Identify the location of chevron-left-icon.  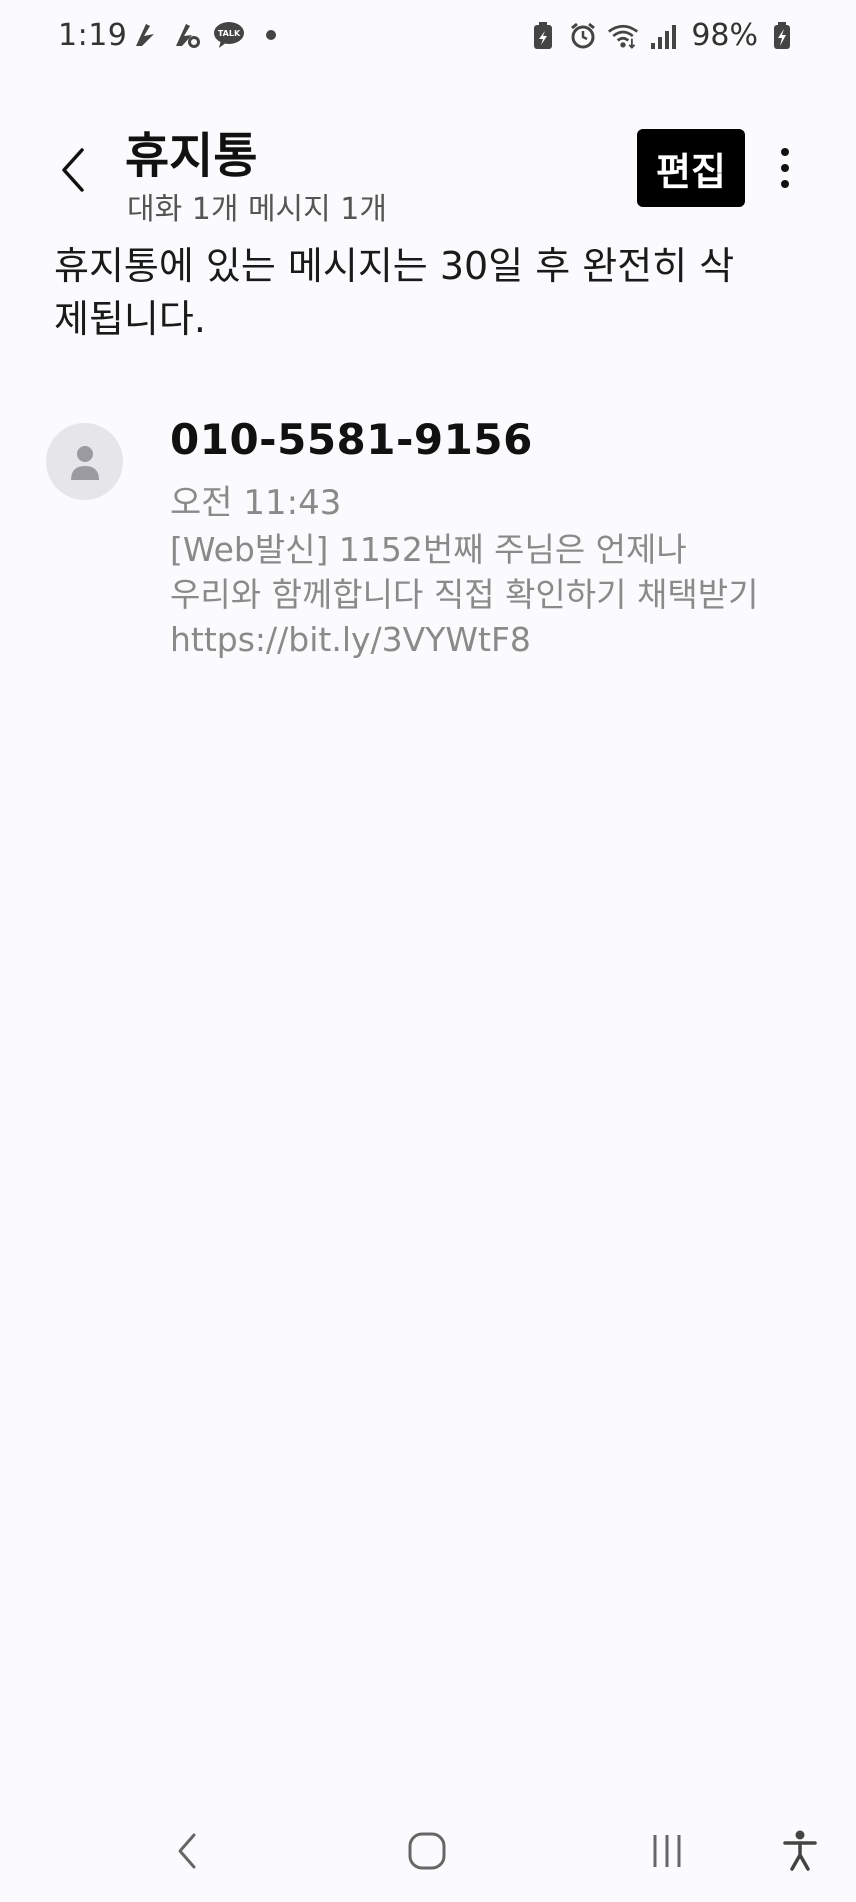
(73, 170).